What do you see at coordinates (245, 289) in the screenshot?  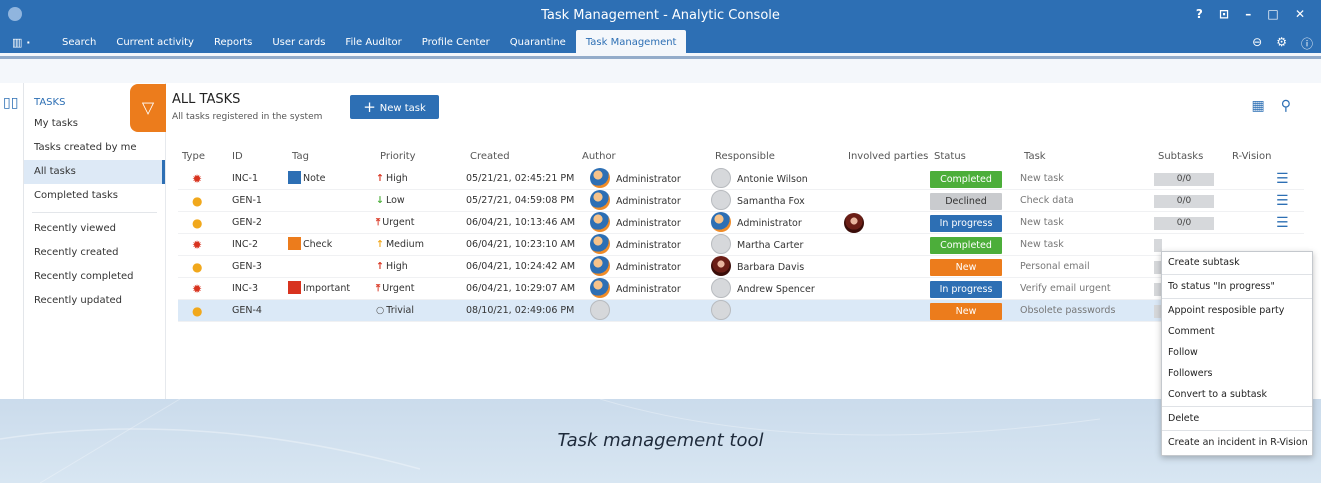 I see `task-id: INC-3` at bounding box center [245, 289].